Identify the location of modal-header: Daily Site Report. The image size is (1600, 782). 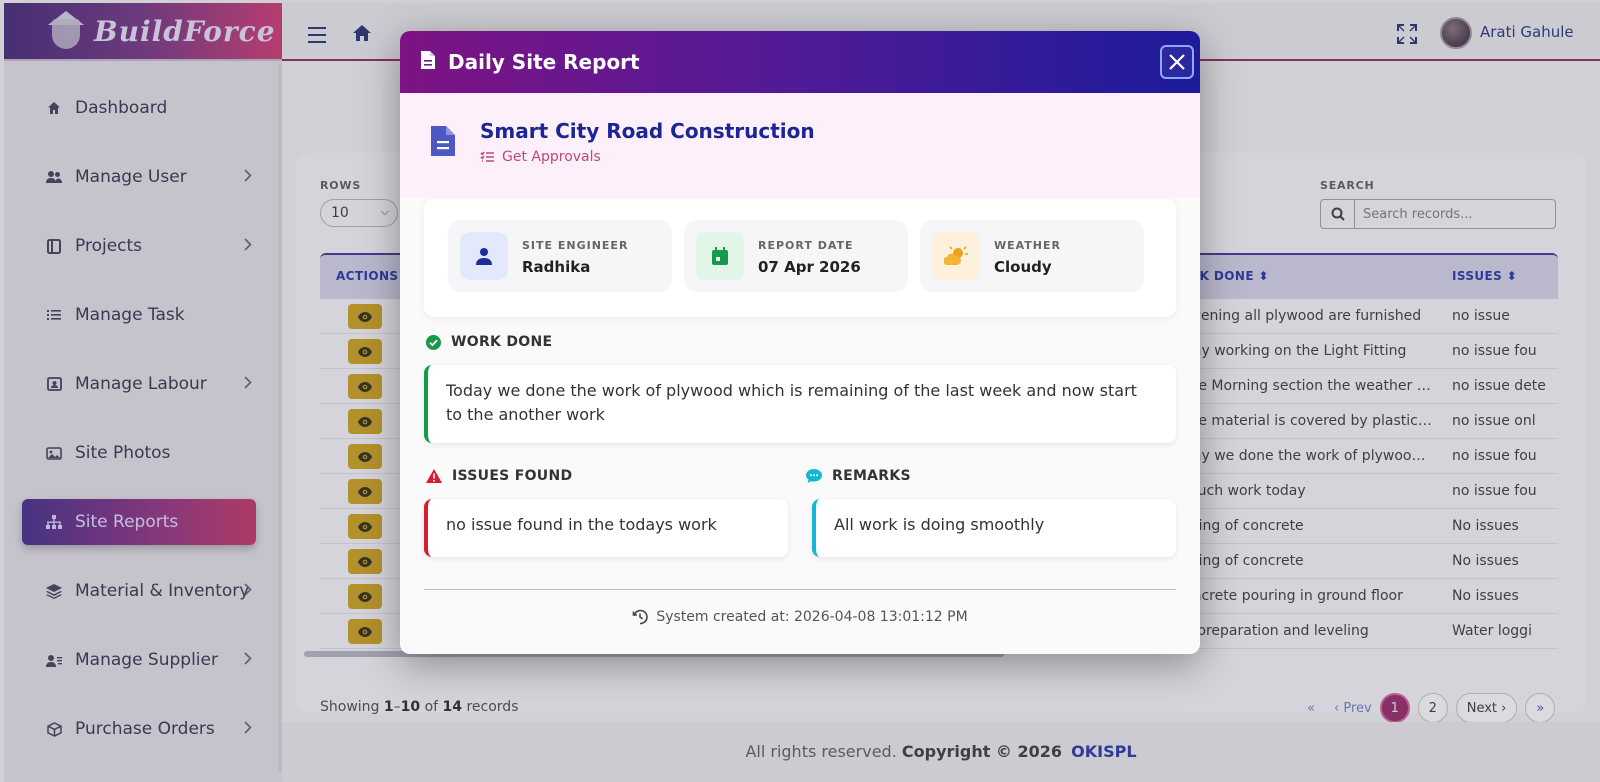
(800, 62).